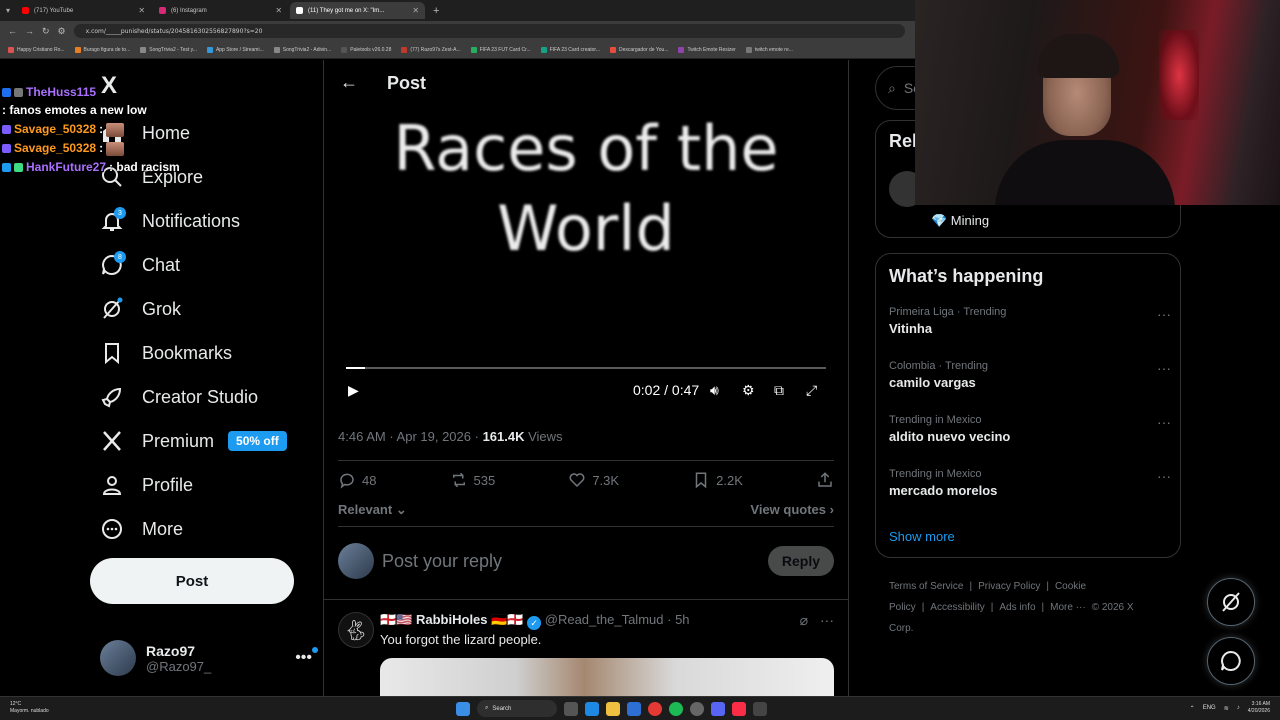  Describe the element at coordinates (463, 708) in the screenshot. I see `windows-start-icon` at that location.